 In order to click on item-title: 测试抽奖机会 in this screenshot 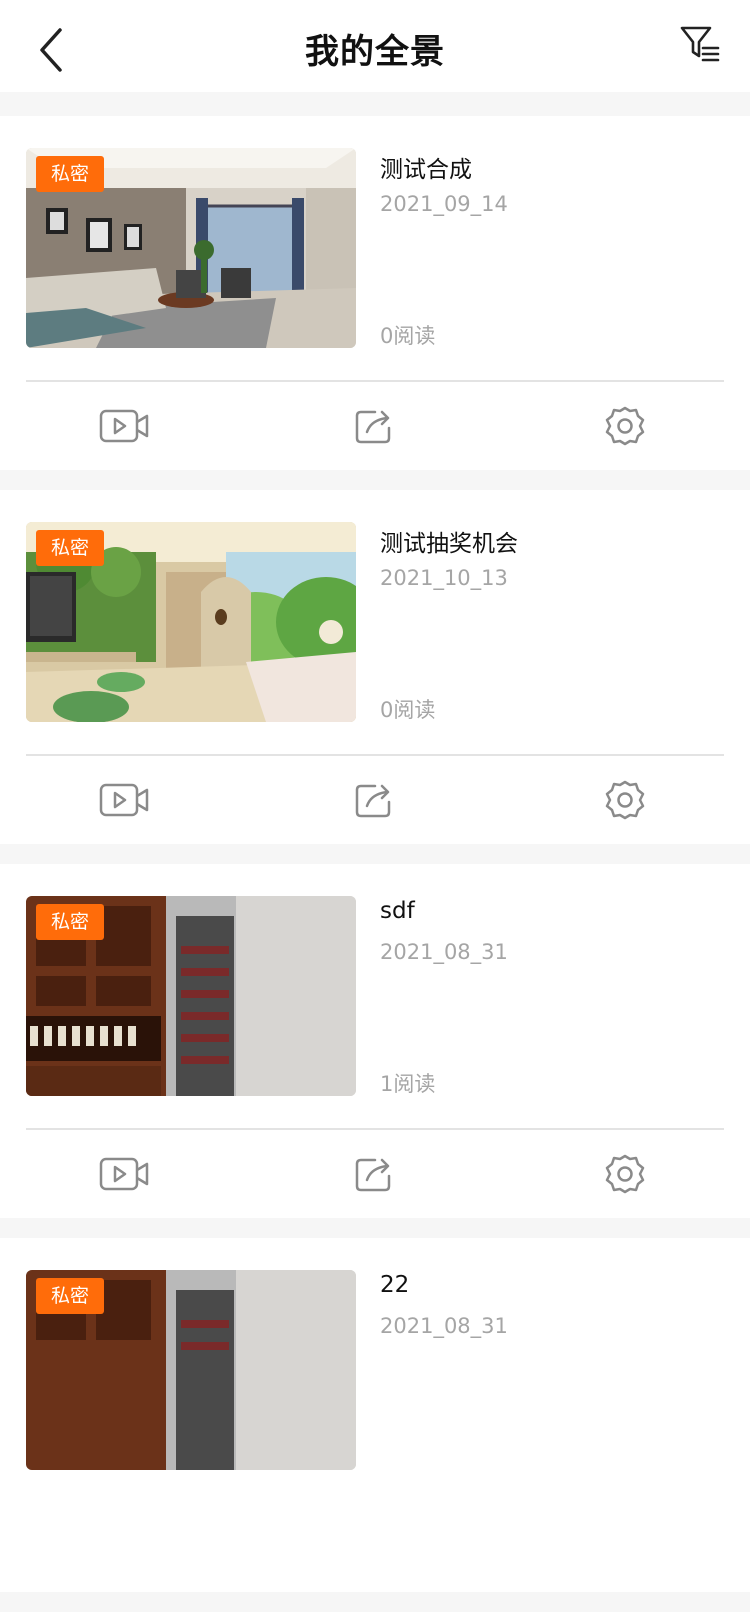, I will do `click(449, 541)`.